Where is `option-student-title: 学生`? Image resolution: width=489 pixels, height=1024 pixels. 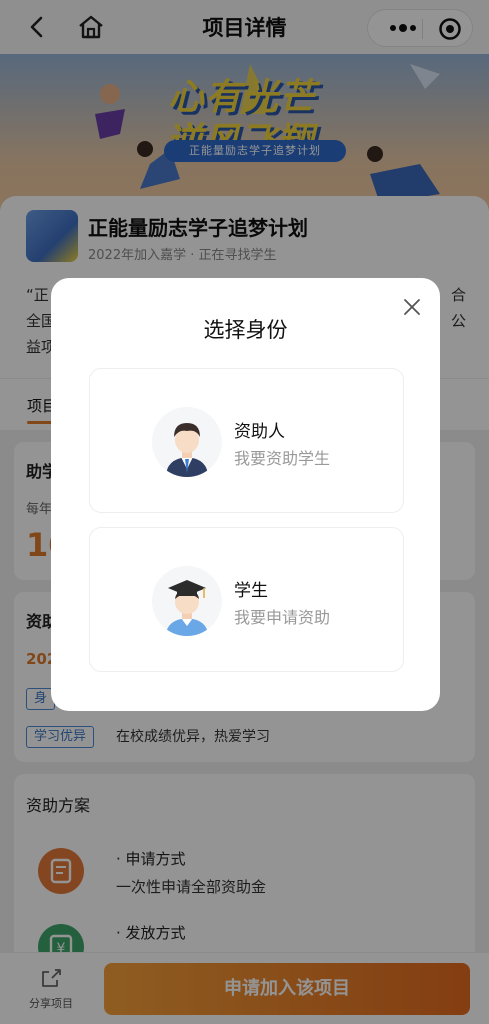 option-student-title: 学生 is located at coordinates (251, 591).